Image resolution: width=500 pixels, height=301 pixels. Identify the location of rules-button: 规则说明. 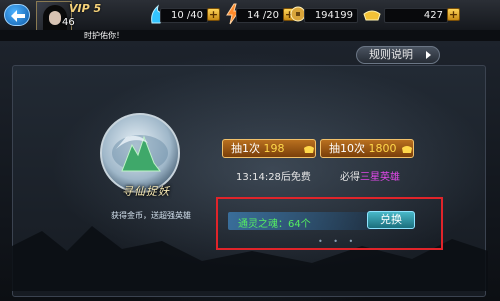
(398, 55).